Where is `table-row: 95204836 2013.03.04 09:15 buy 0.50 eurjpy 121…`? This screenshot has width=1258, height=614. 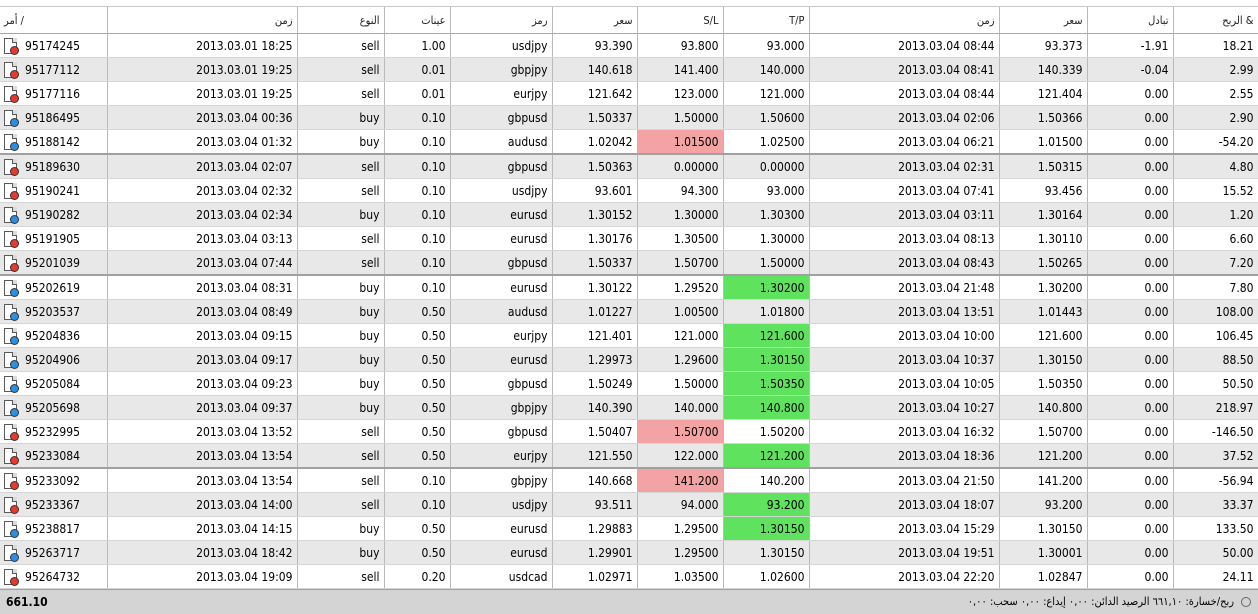 table-row: 95204836 2013.03.04 09:15 buy 0.50 eurjpy 121… is located at coordinates (629, 335).